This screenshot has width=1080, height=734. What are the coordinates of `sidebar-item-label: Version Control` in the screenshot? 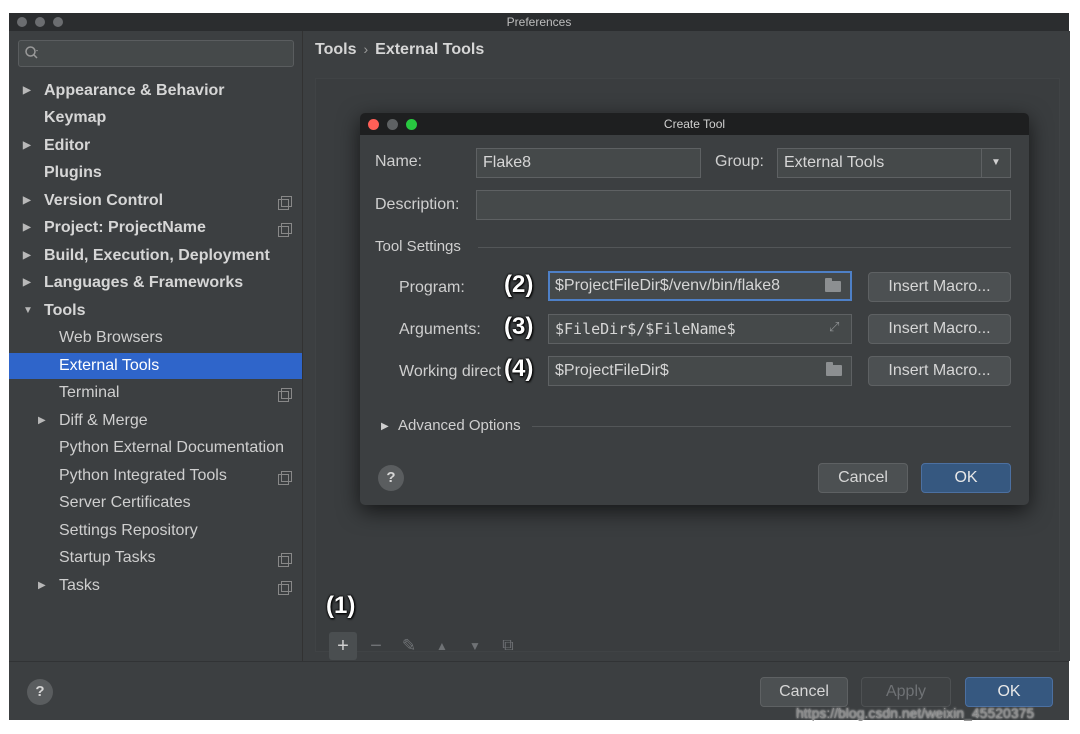 It's located at (104, 200).